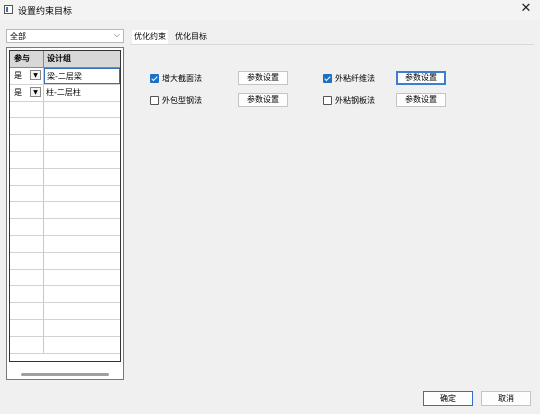 Image resolution: width=540 pixels, height=414 pixels. Describe the element at coordinates (65, 374) in the screenshot. I see `horizontal-scrollbar` at that location.